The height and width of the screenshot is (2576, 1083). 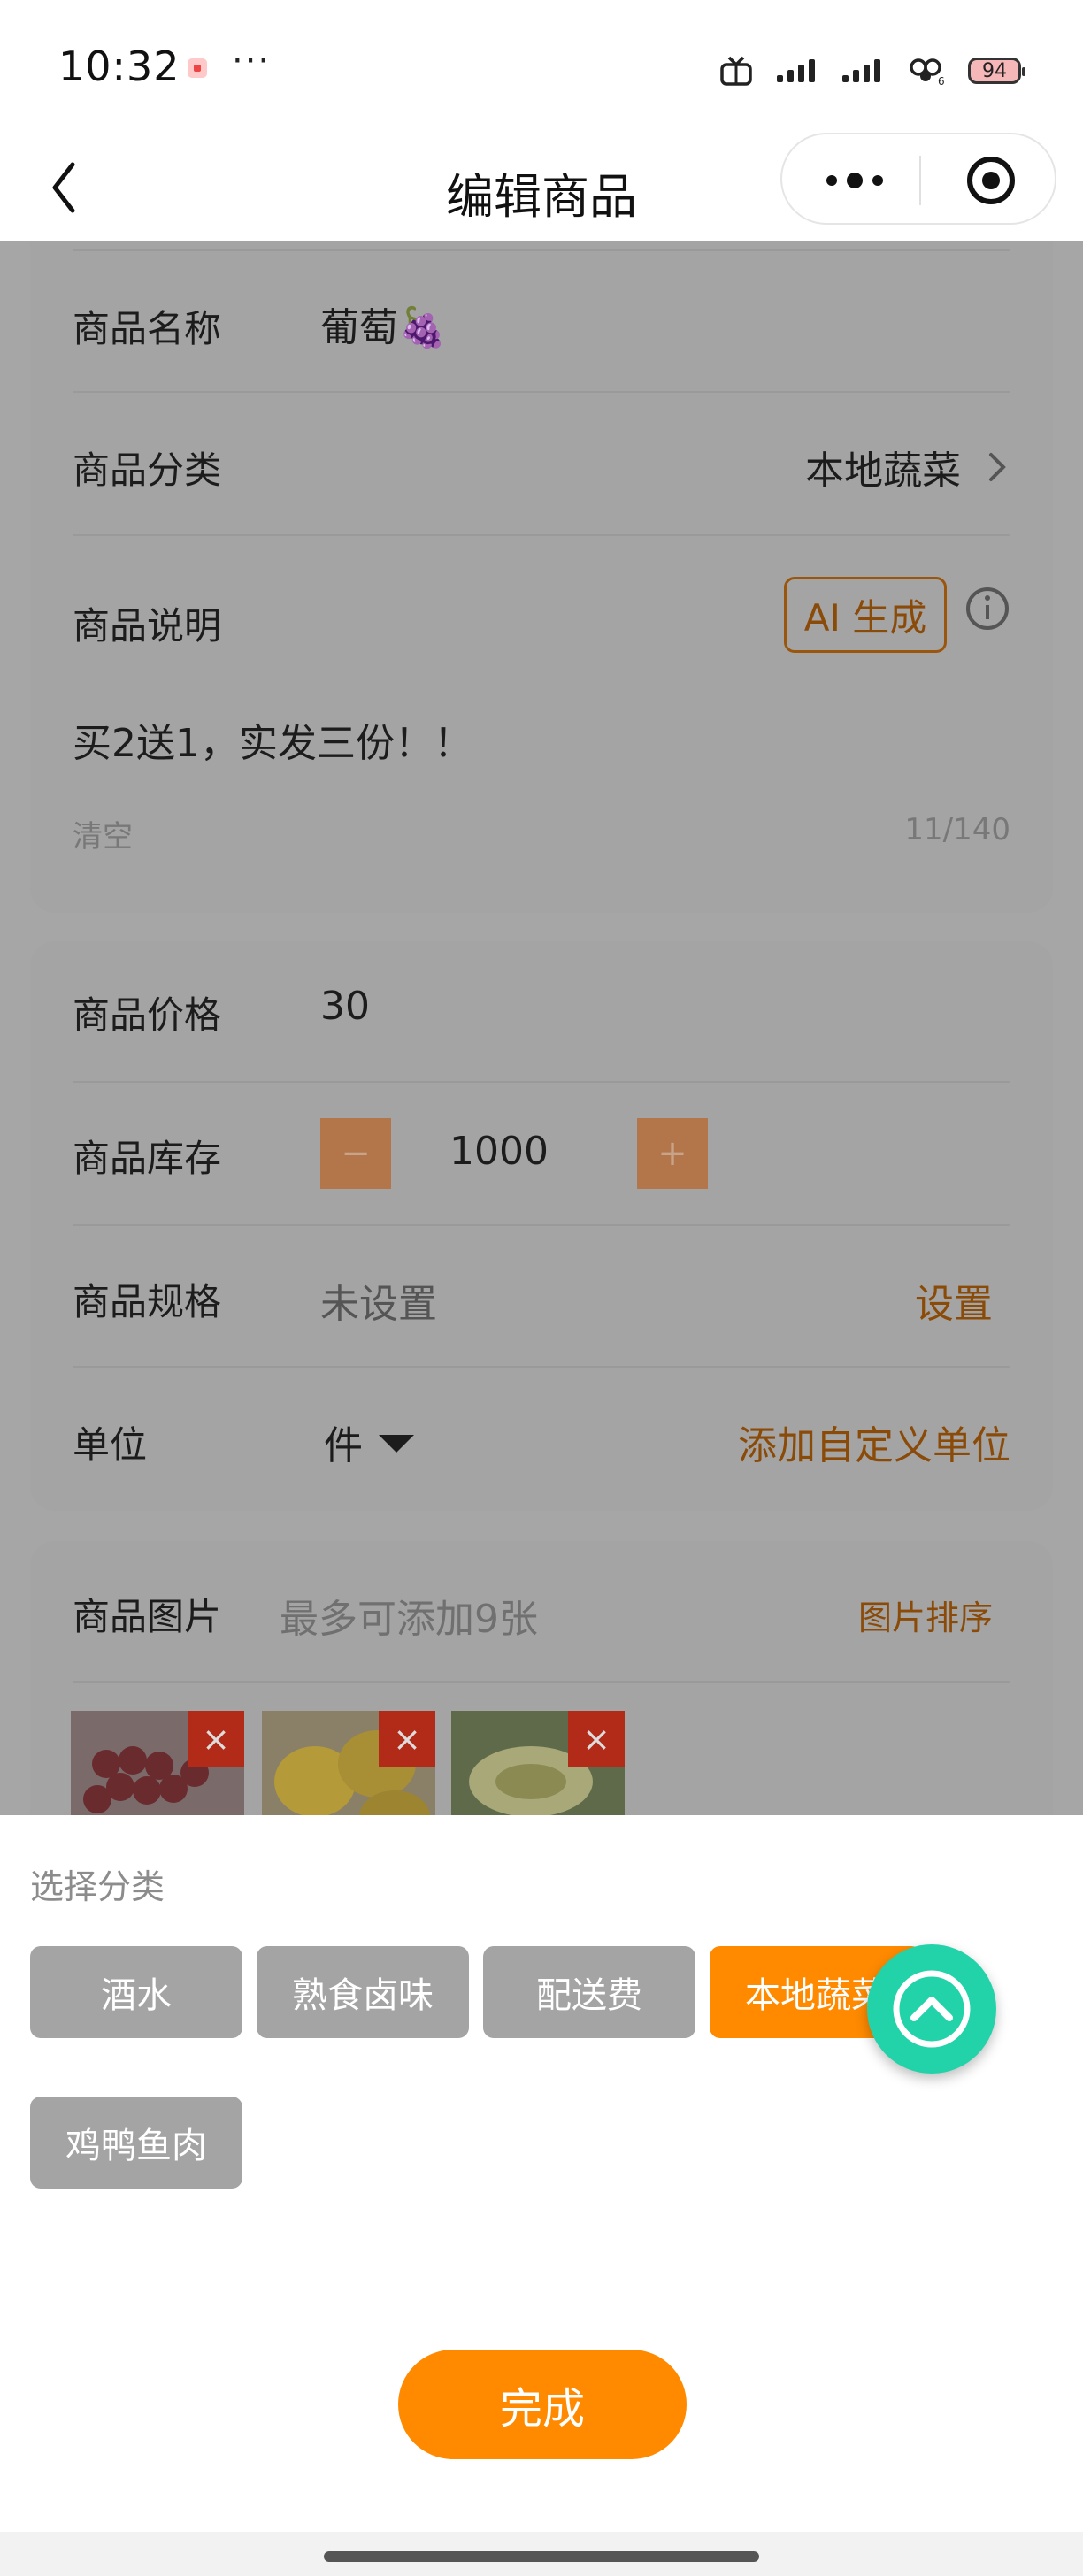 What do you see at coordinates (541, 464) in the screenshot?
I see `category-row: 商品分类 本地蔬菜` at bounding box center [541, 464].